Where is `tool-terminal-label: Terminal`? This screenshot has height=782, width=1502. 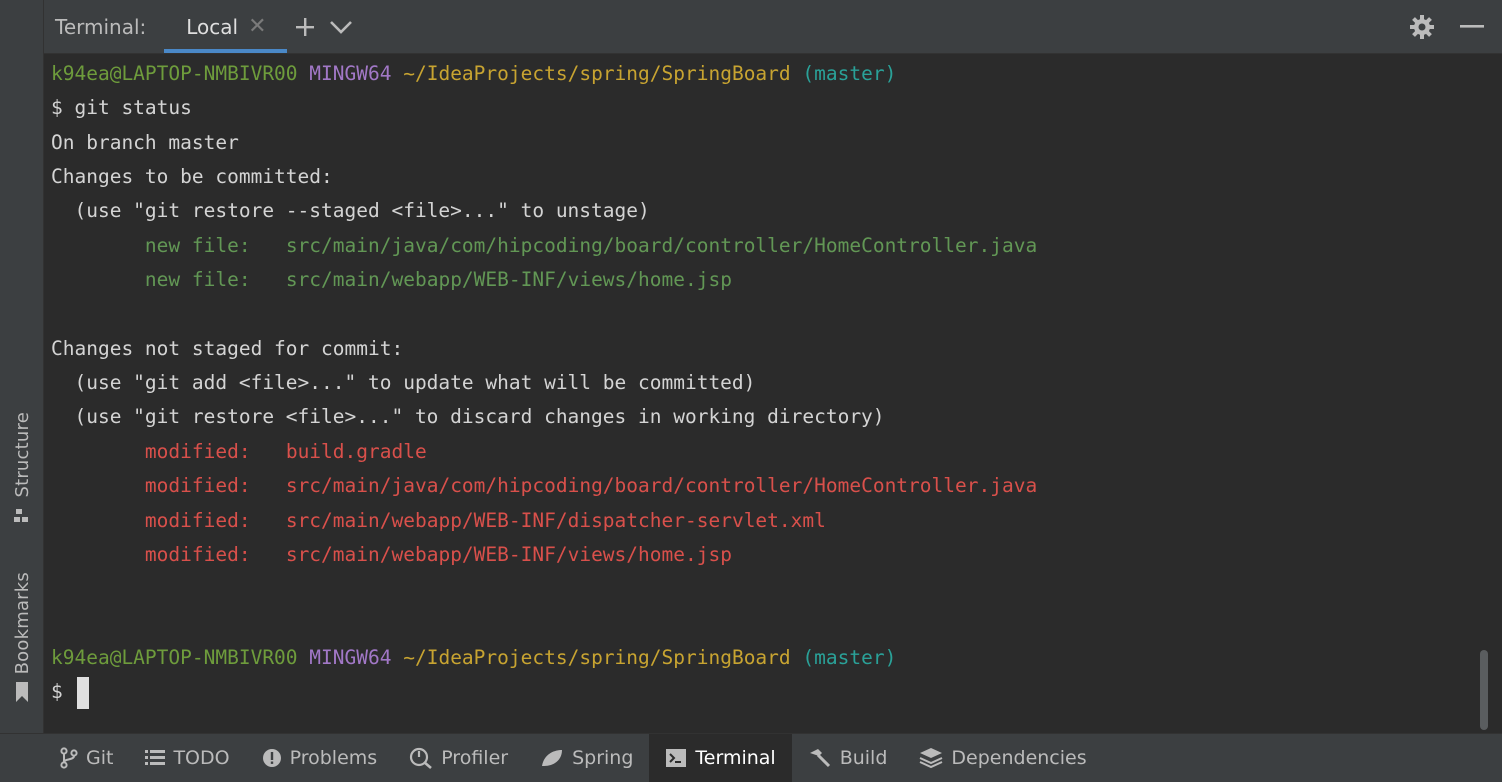 tool-terminal-label: Terminal is located at coordinates (735, 758).